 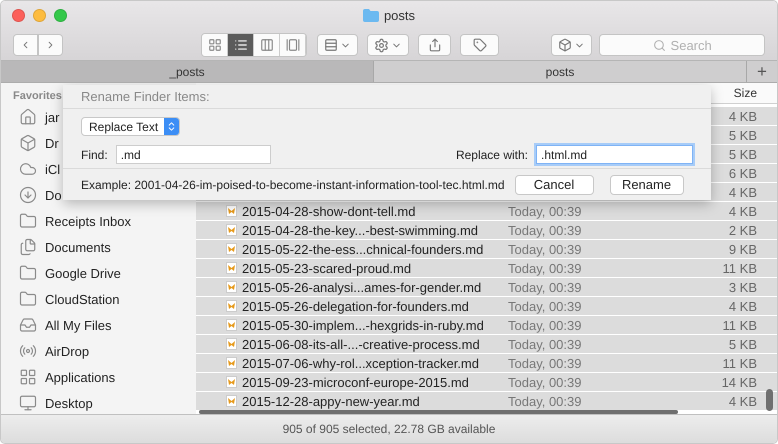 What do you see at coordinates (355, 382) in the screenshot?
I see `file-name: 2015-09-23-microconf-europe-2015.md` at bounding box center [355, 382].